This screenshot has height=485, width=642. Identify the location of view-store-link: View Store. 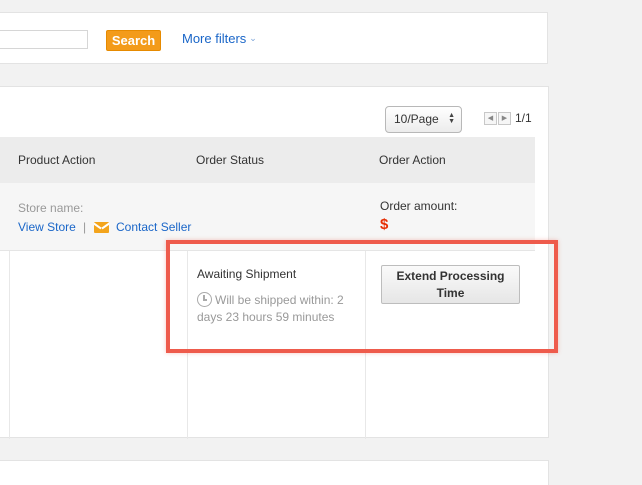
(47, 227).